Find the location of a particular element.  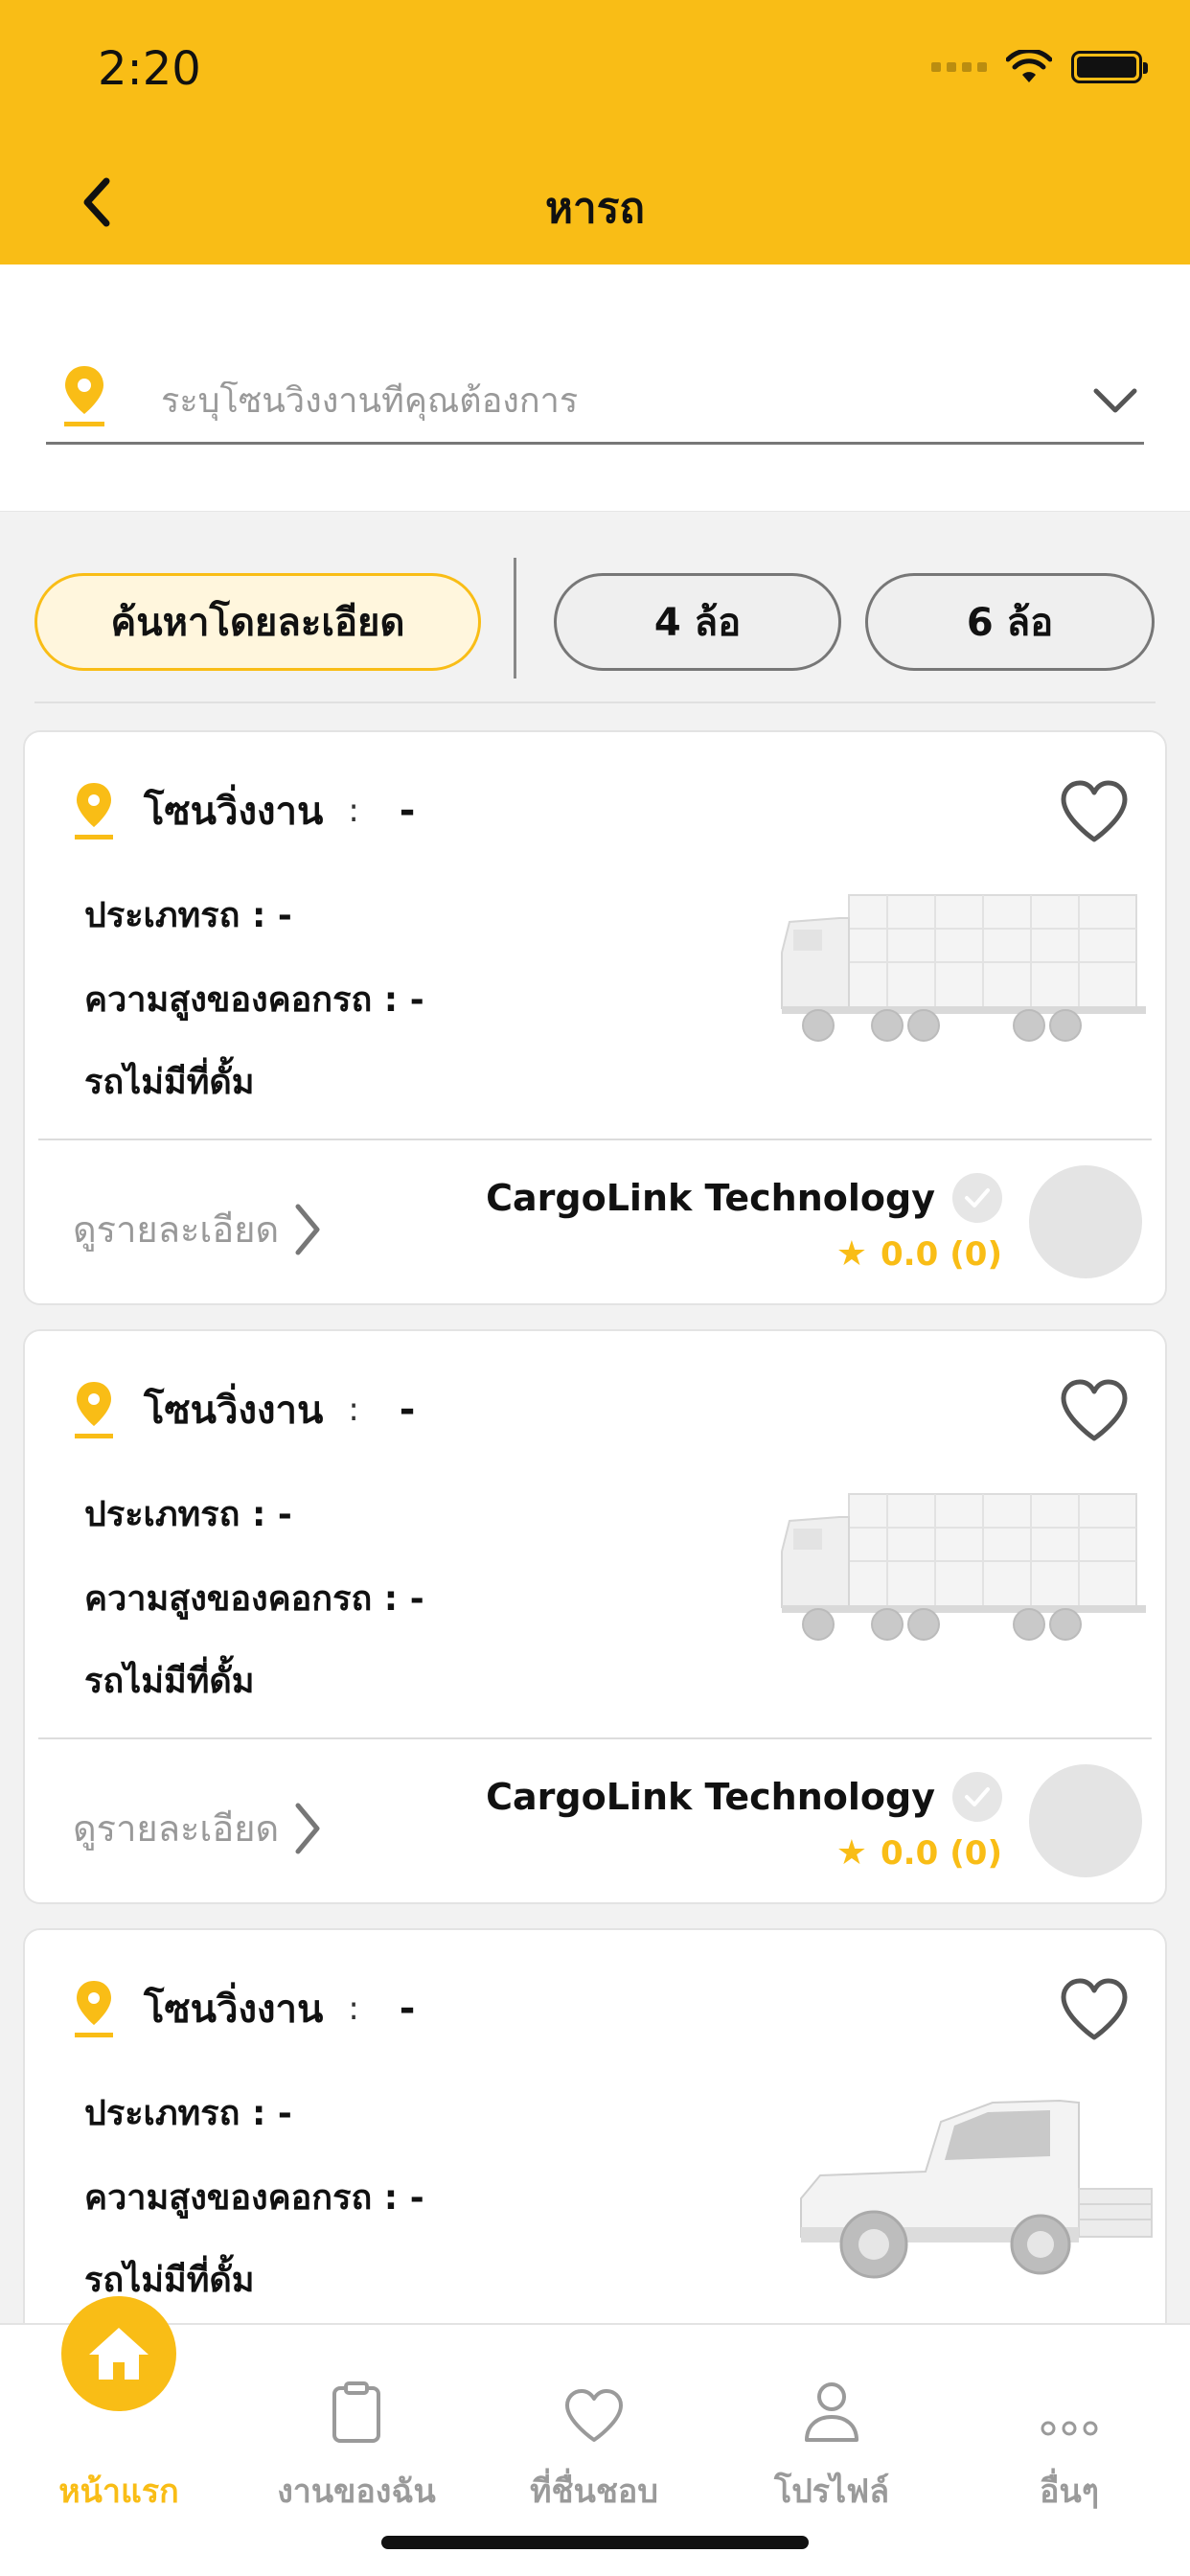

nav-more: อื่นๆ is located at coordinates (1069, 2421).